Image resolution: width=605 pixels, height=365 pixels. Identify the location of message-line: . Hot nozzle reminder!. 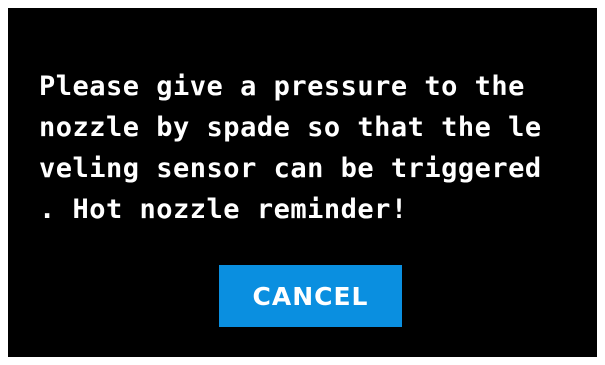
(223, 209).